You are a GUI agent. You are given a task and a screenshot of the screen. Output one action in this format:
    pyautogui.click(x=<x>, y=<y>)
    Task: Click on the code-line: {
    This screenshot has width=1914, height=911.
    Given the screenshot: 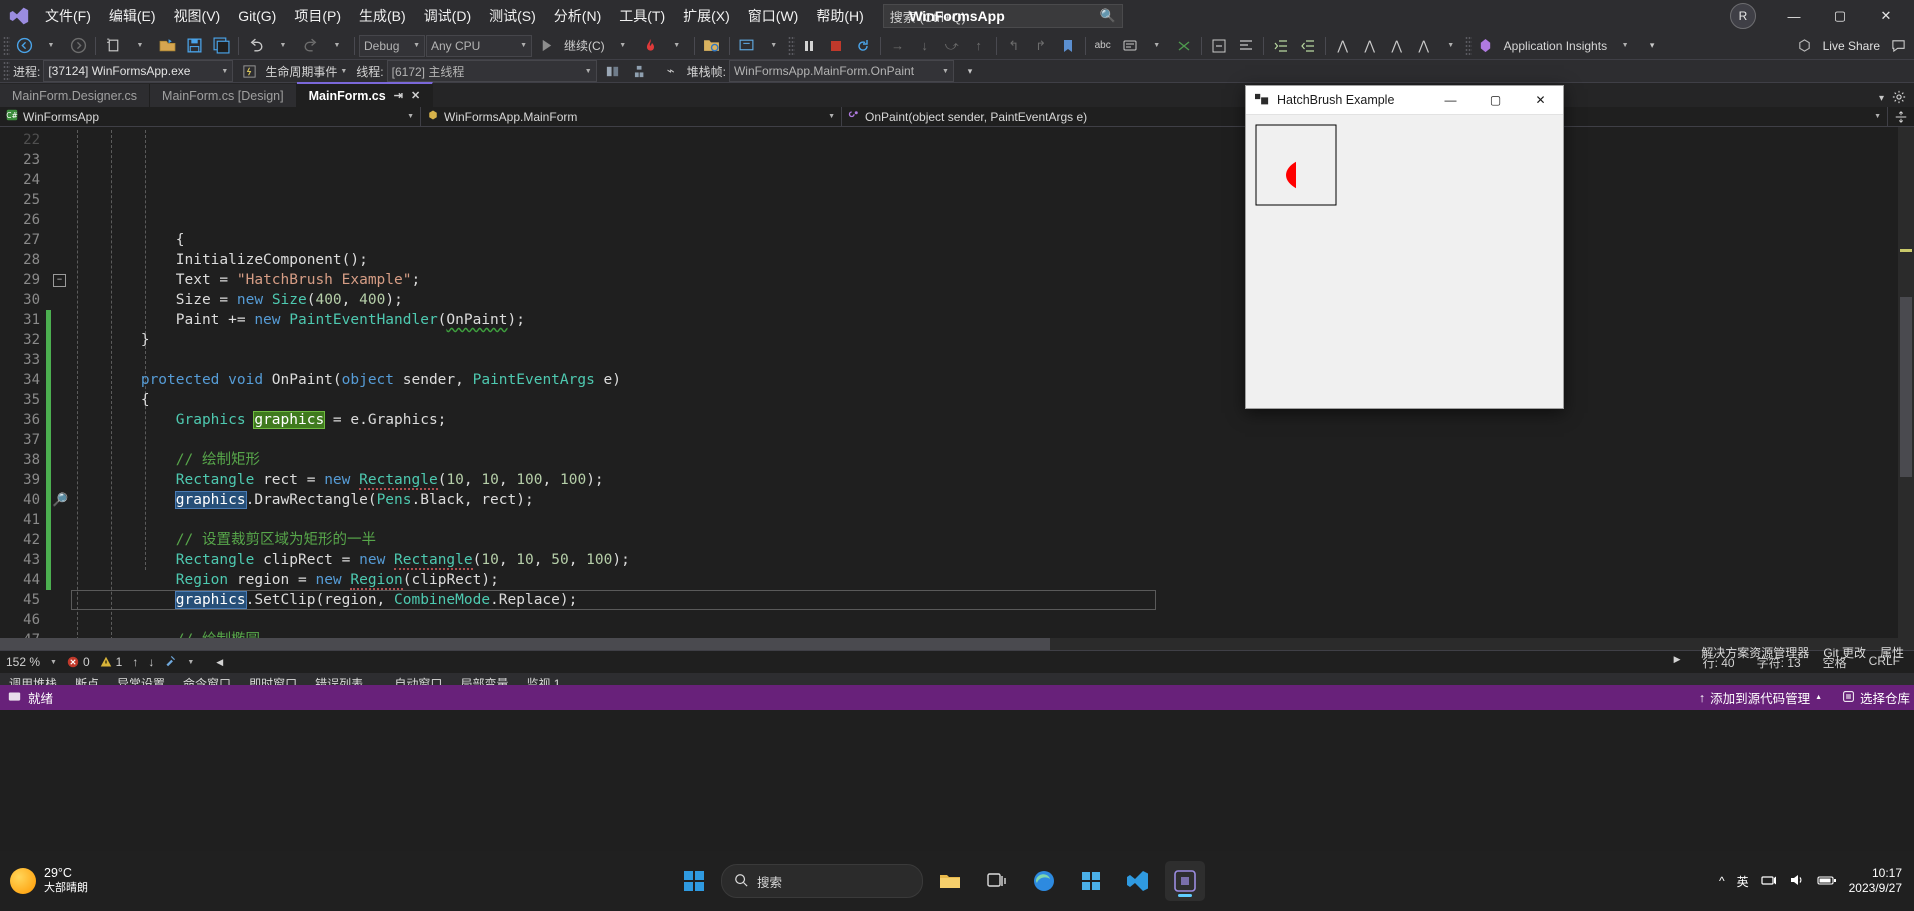 What is the action you would take?
    pyautogui.click(x=992, y=400)
    